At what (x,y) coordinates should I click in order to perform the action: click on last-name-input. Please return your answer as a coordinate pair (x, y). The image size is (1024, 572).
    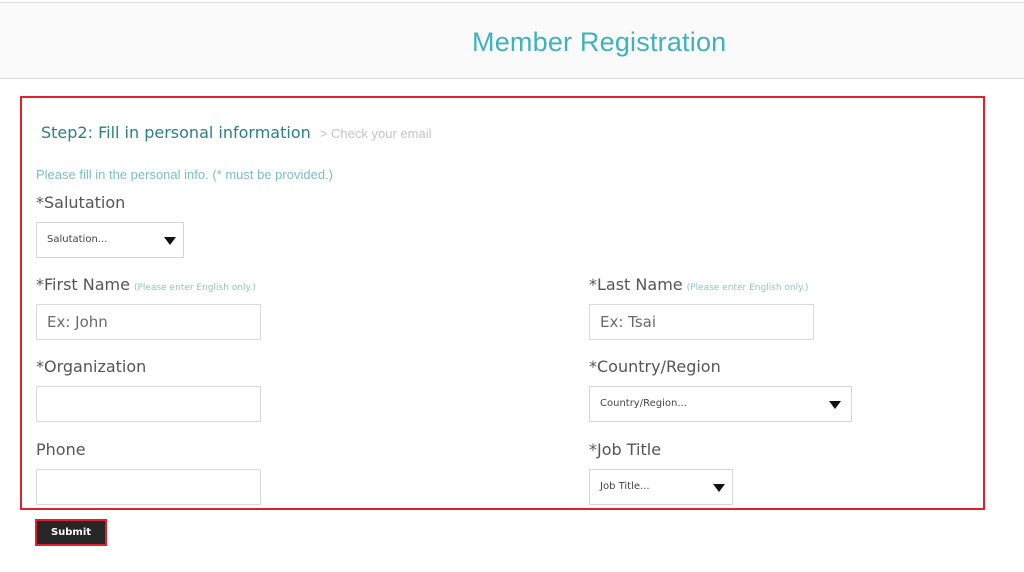
    Looking at the image, I should click on (701, 322).